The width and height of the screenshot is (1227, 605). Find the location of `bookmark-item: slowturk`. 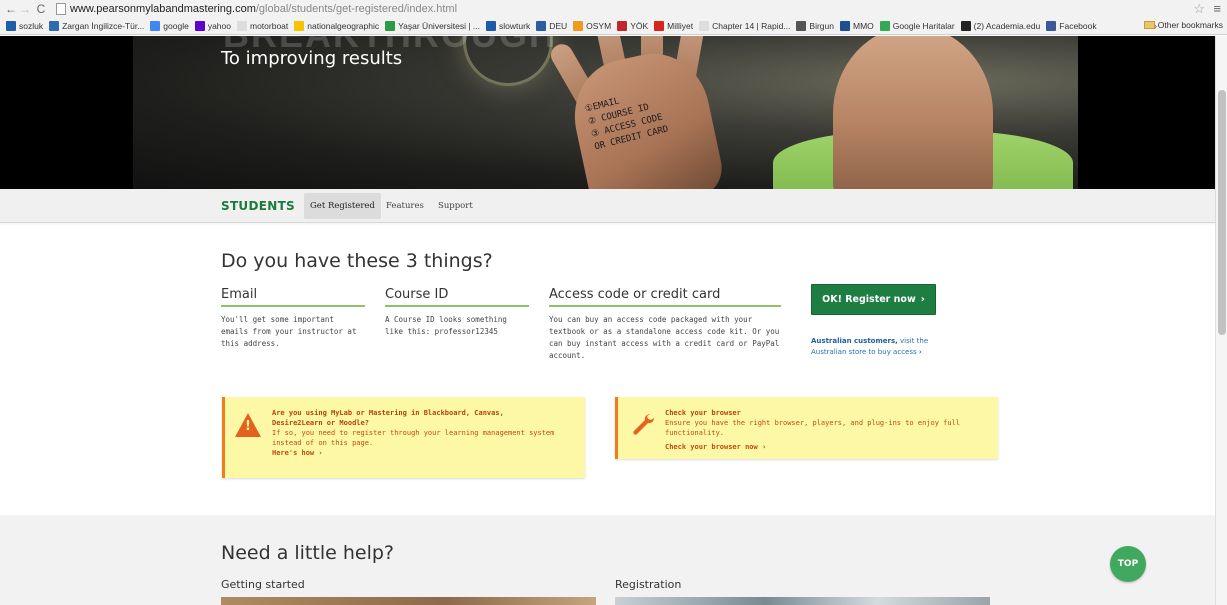

bookmark-item: slowturk is located at coordinates (508, 25).